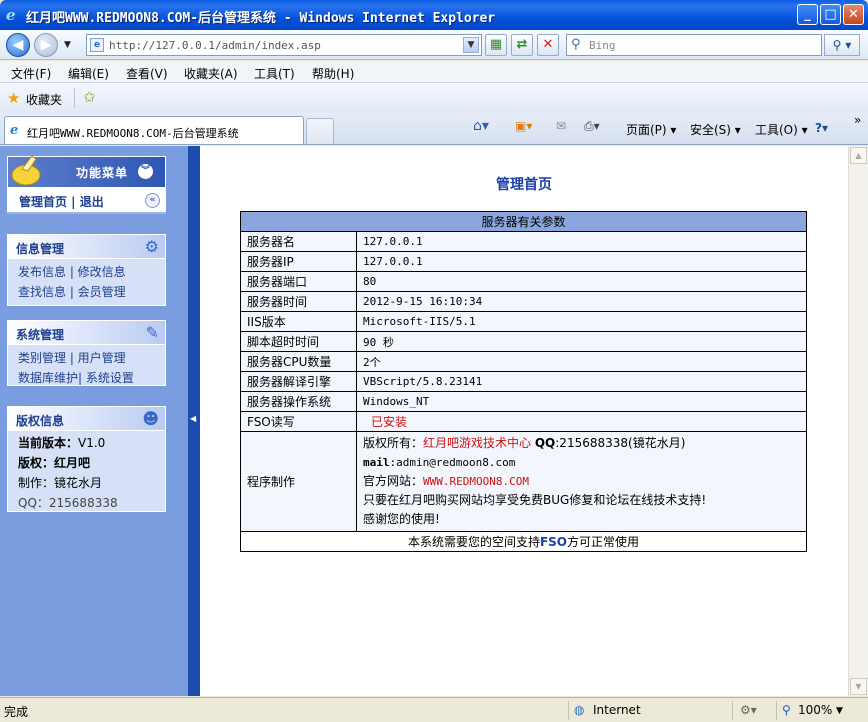 This screenshot has width=868, height=722. What do you see at coordinates (31, 73) in the screenshot?
I see `menu-file: 文件(F)` at bounding box center [31, 73].